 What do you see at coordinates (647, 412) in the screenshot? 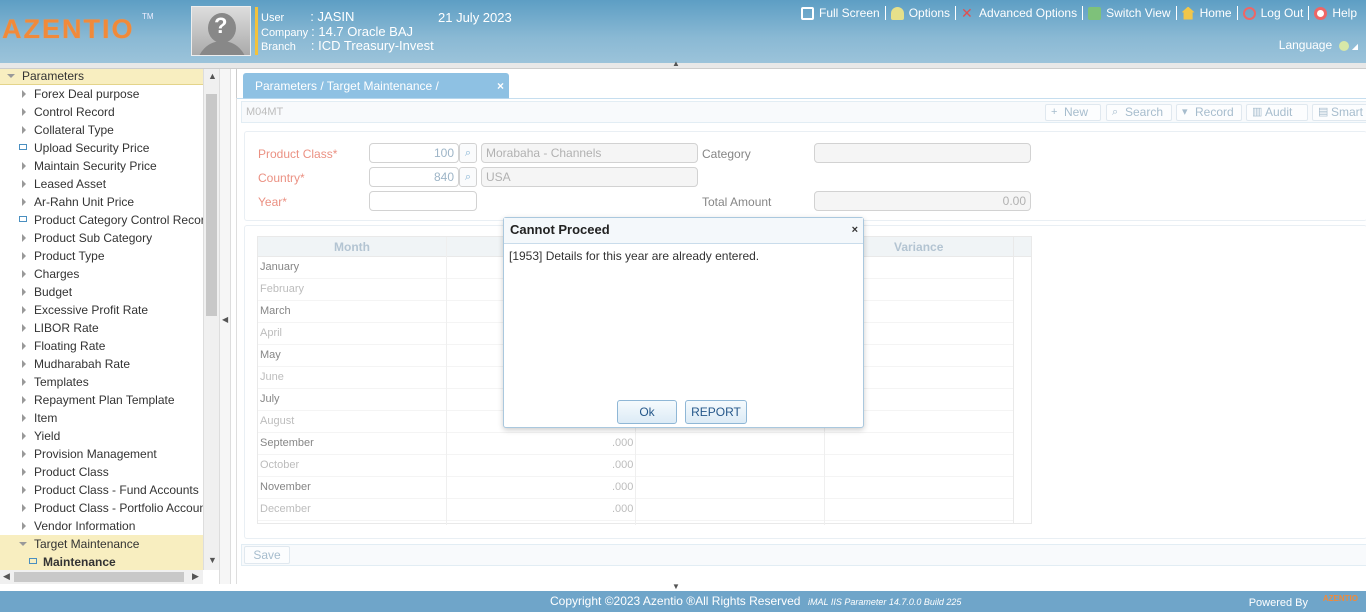
I see `ok-button: Ok` at bounding box center [647, 412].